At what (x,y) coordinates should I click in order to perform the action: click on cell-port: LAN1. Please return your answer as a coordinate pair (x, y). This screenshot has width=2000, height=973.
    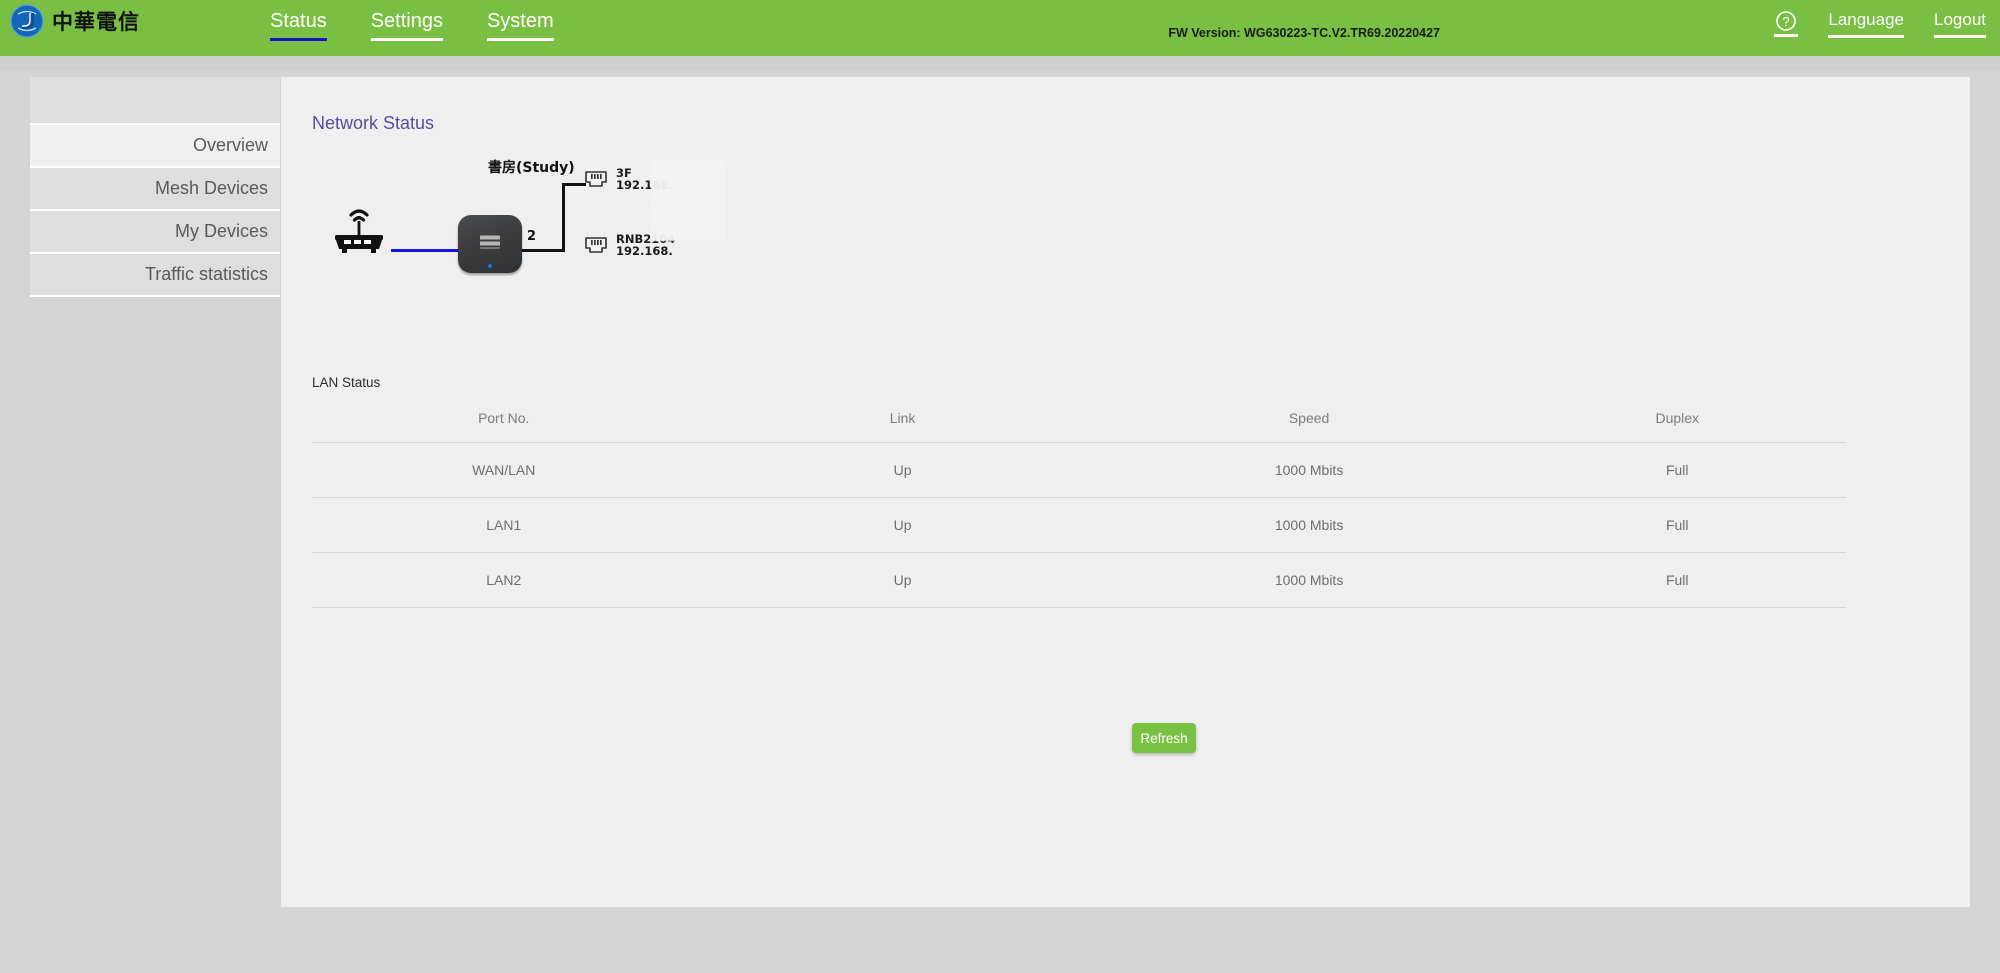
    Looking at the image, I should click on (504, 525).